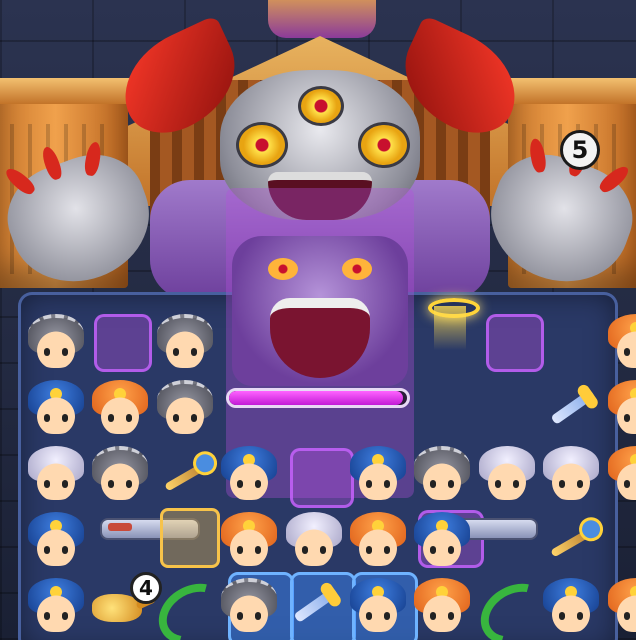 This screenshot has width=636, height=640. I want to click on boss-hp-fill, so click(316, 398).